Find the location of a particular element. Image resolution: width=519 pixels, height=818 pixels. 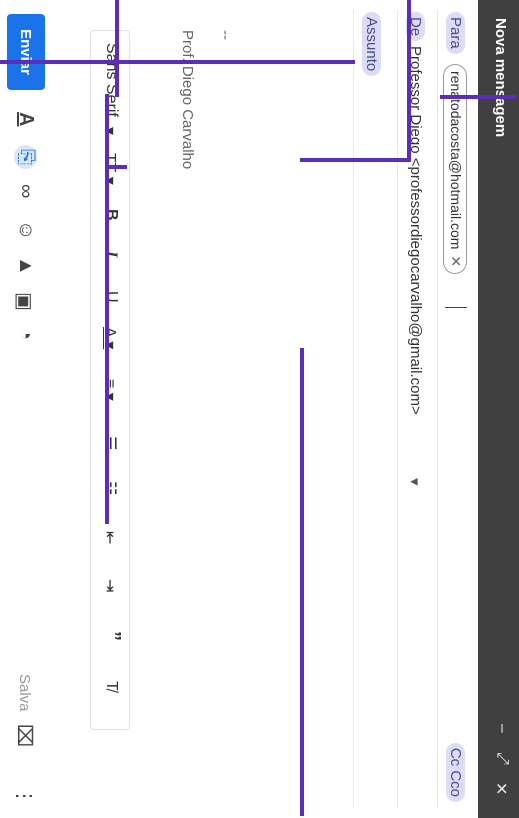

drive-icon: ▲ is located at coordinates (25, 266).